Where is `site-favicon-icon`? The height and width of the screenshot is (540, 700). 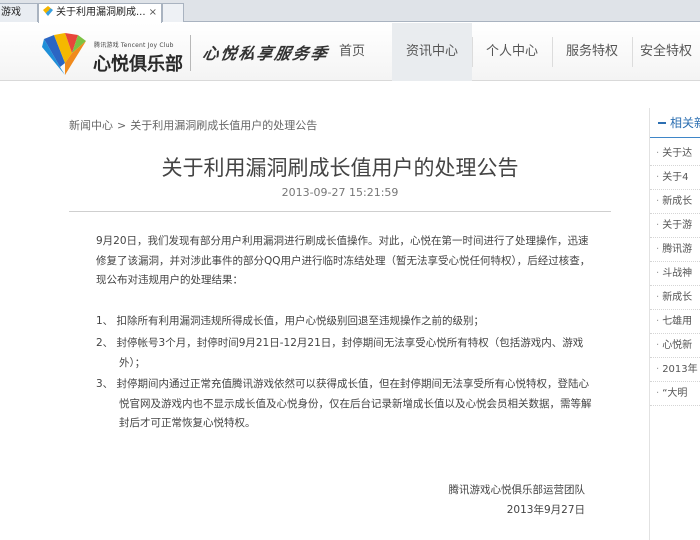
site-favicon-icon is located at coordinates (48, 11).